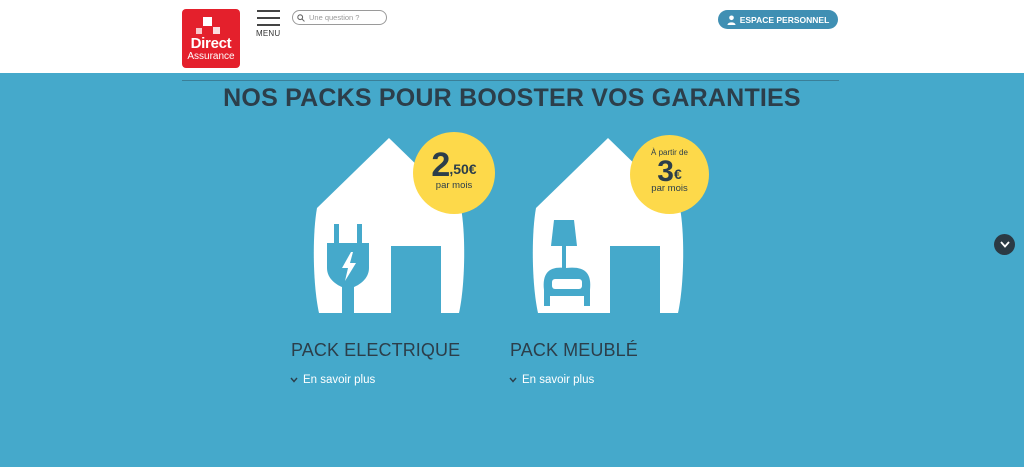 The image size is (1024, 467). Describe the element at coordinates (574, 350) in the screenshot. I see `pack-meuble-title: PACK MEUBLÉ` at that location.